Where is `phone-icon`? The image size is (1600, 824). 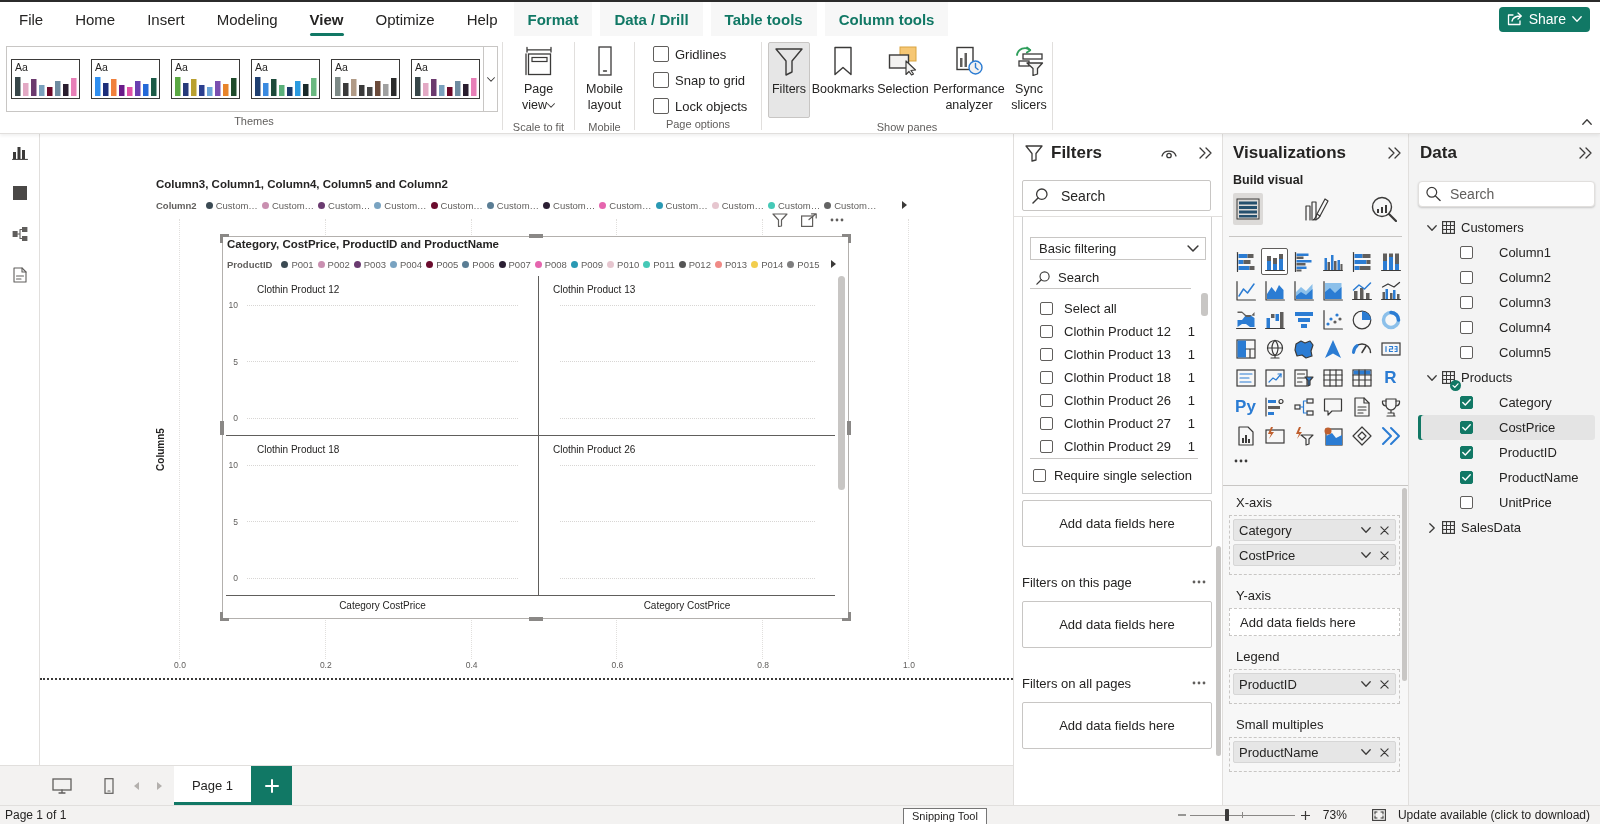 phone-icon is located at coordinates (109, 785).